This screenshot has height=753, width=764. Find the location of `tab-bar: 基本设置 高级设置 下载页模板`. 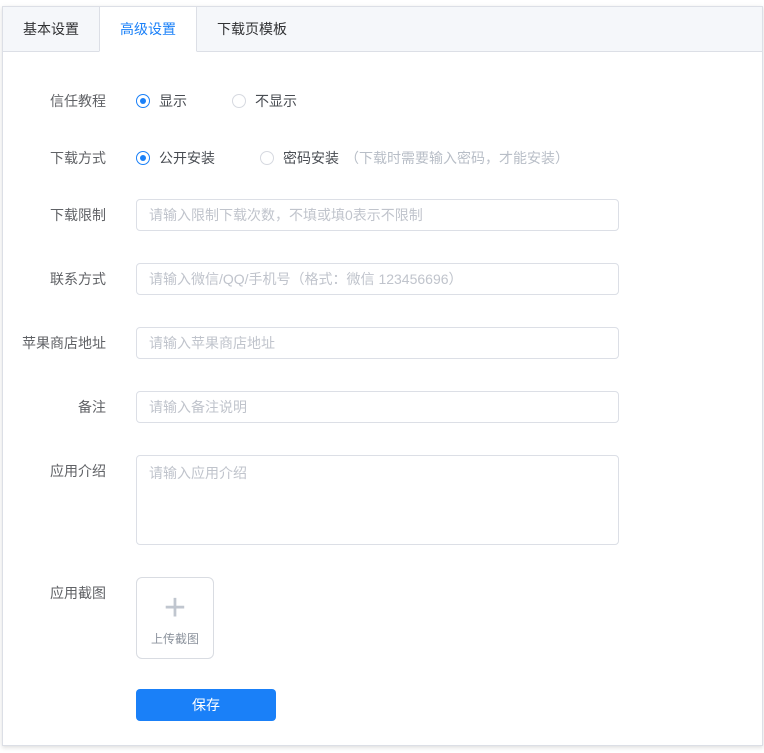

tab-bar: 基本设置 高级设置 下载页模板 is located at coordinates (382, 29).